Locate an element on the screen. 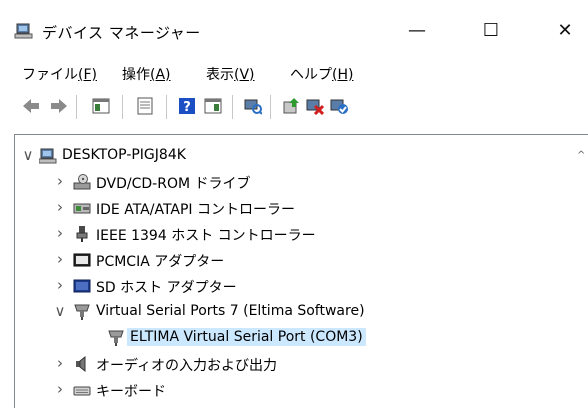 The height and width of the screenshot is (408, 588). maximize-icon: ☐ is located at coordinates (491, 30).